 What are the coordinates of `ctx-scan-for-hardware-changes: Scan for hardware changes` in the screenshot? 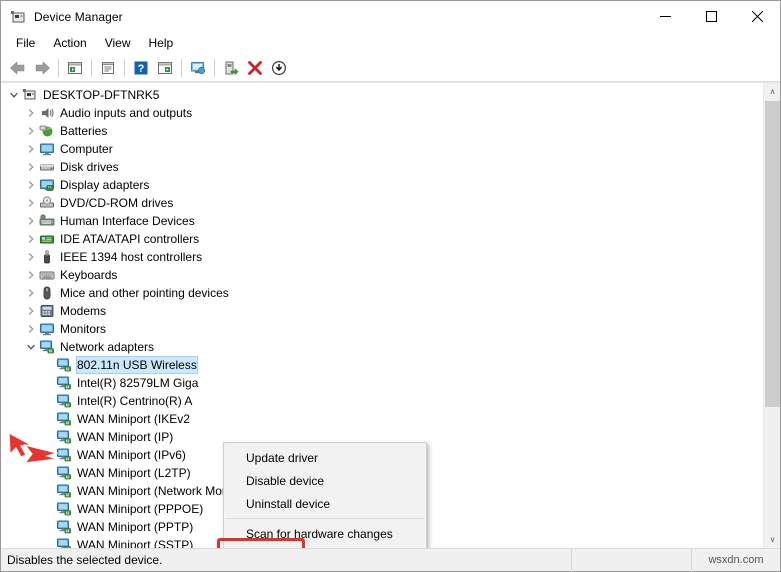 It's located at (325, 533).